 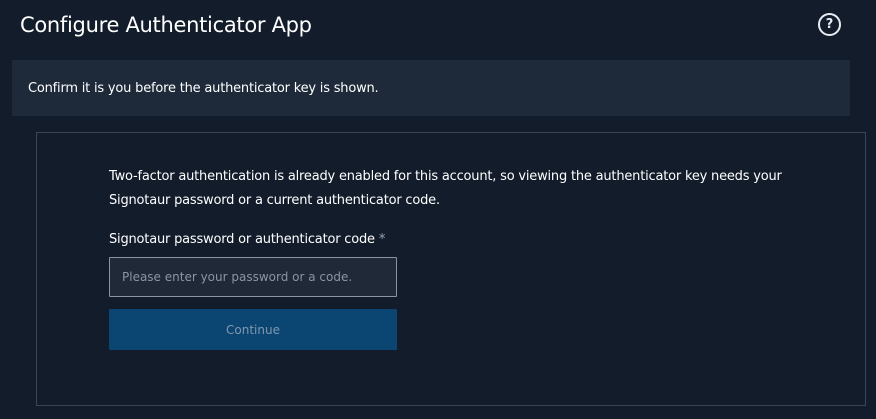 I want to click on required-indicator: *, so click(x=382, y=239).